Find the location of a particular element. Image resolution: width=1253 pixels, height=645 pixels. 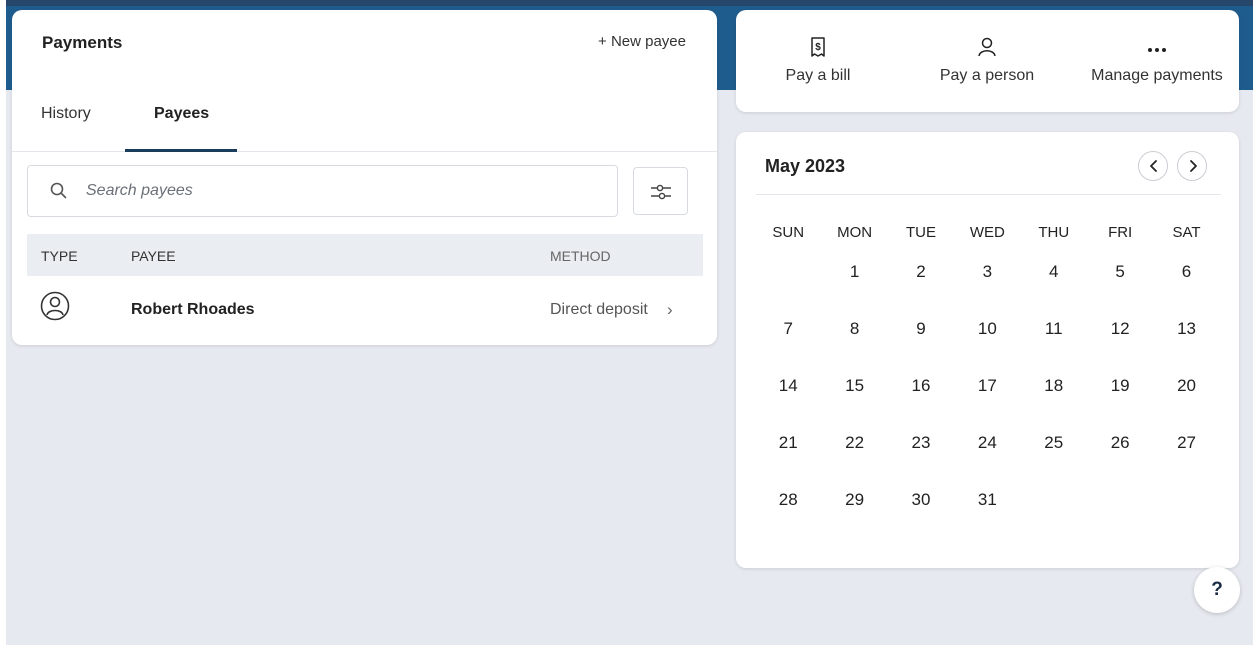

sliders-icon is located at coordinates (661, 192).